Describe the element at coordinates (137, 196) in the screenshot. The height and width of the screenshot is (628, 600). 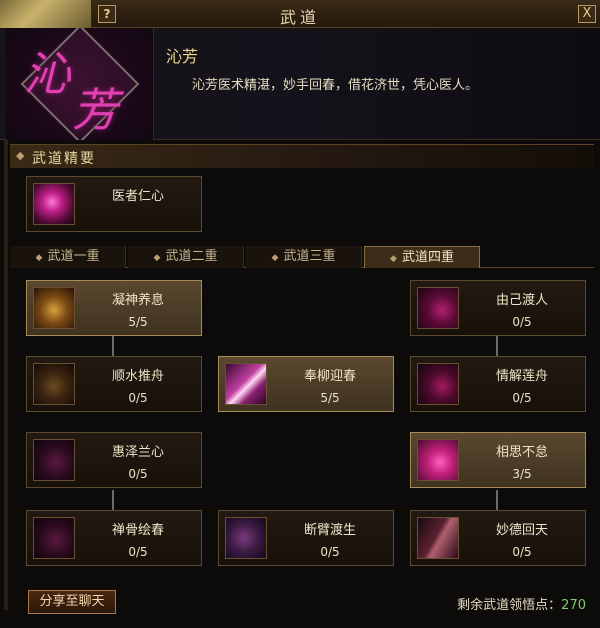
I see `essence-name: 医者仁心` at that location.